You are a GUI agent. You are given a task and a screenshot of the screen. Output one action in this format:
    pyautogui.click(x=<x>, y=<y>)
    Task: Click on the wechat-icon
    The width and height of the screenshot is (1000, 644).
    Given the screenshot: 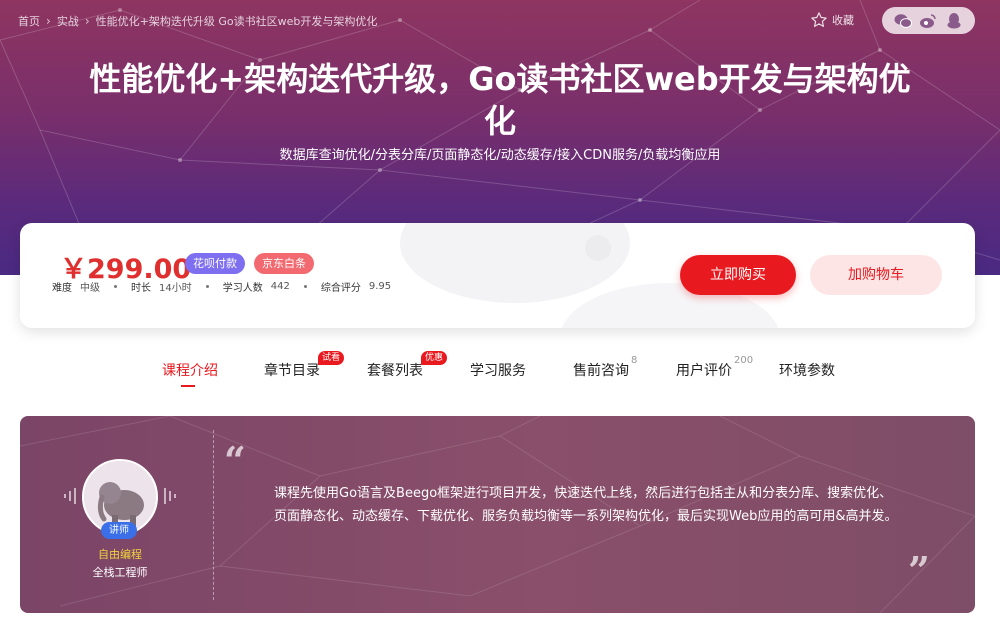 What is the action you would take?
    pyautogui.click(x=903, y=21)
    